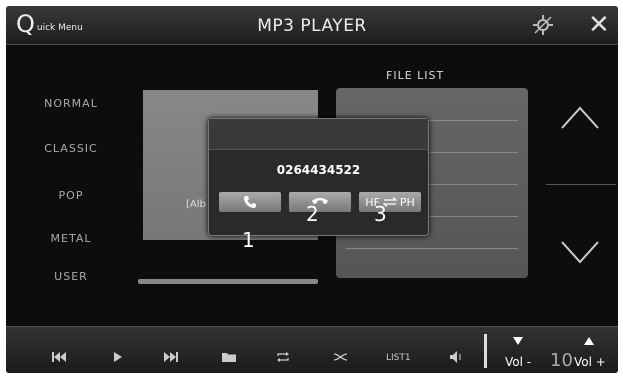  I want to click on scroll-down-icon, so click(580, 253).